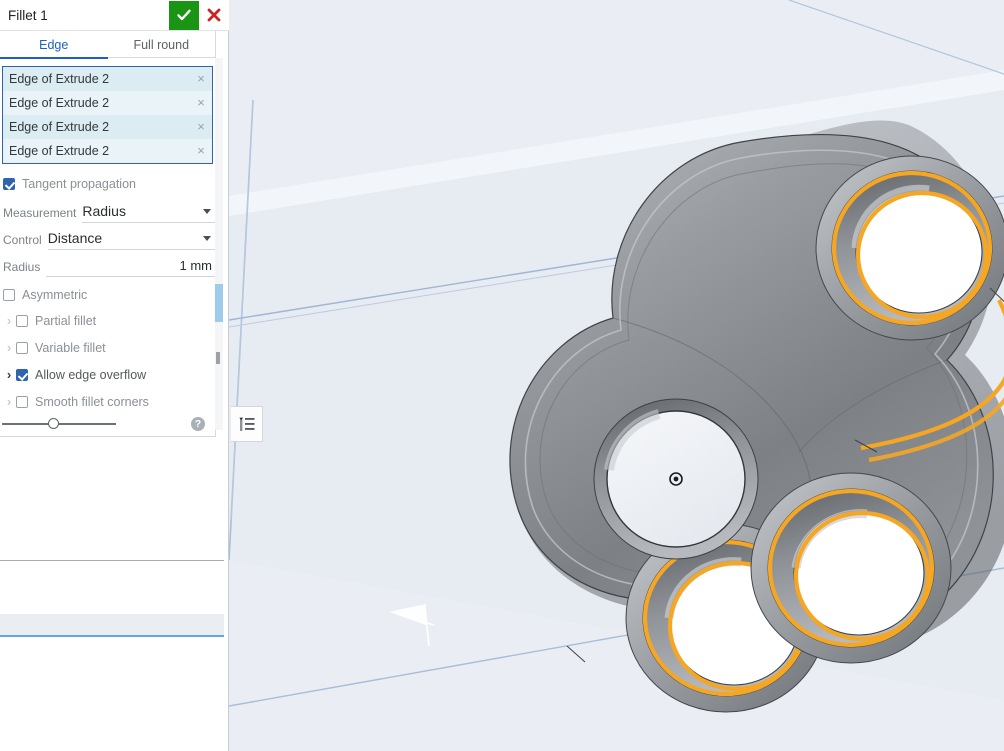 This screenshot has width=1004, height=751. I want to click on close-icon, so click(214, 15).